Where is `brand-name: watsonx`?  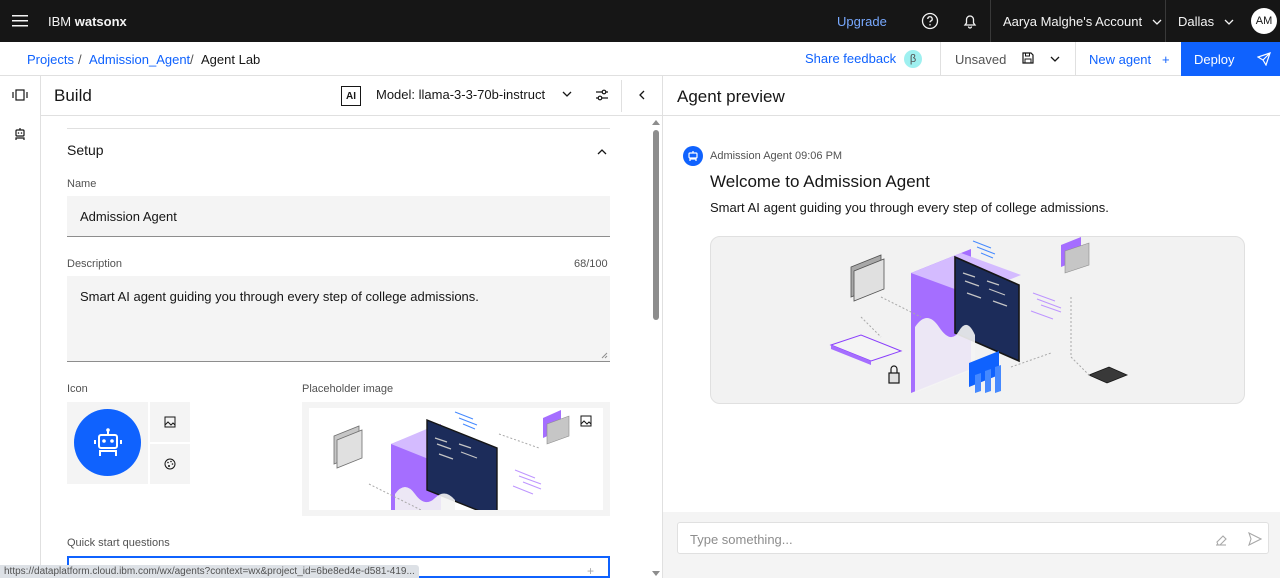
brand-name: watsonx is located at coordinates (100, 21).